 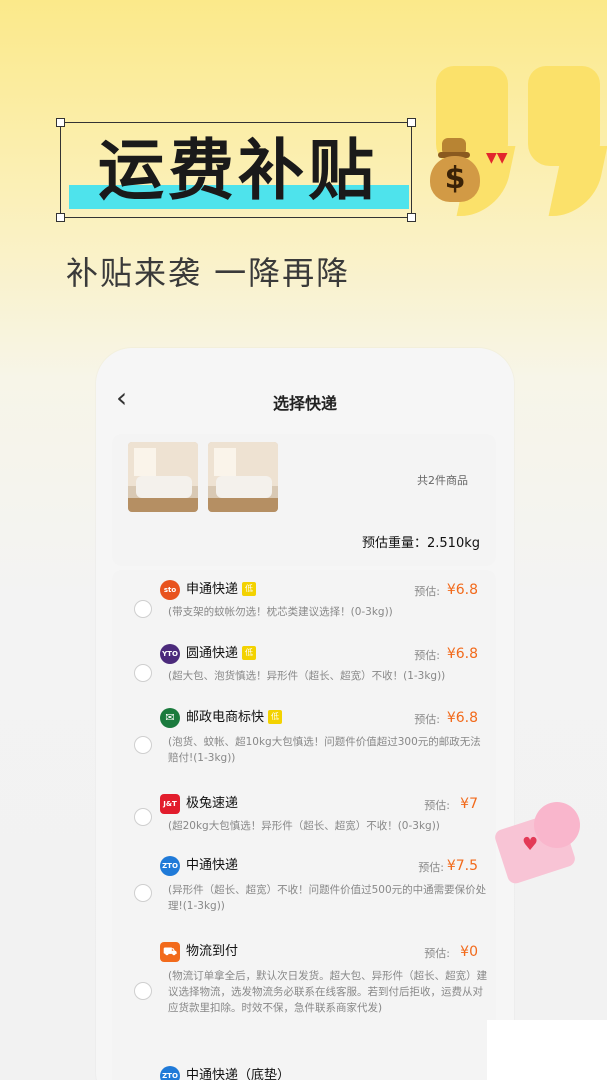 I want to click on carrier-price: ¥7, so click(x=469, y=804).